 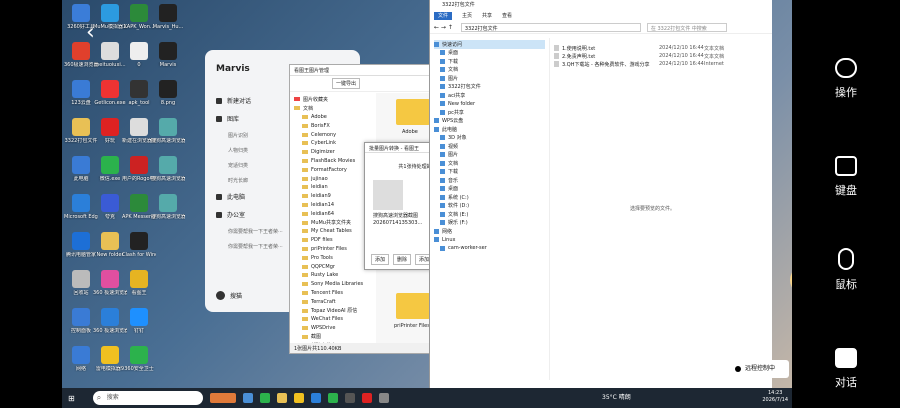 I want to click on tree-folder: CyberLink, so click(x=331, y=143).